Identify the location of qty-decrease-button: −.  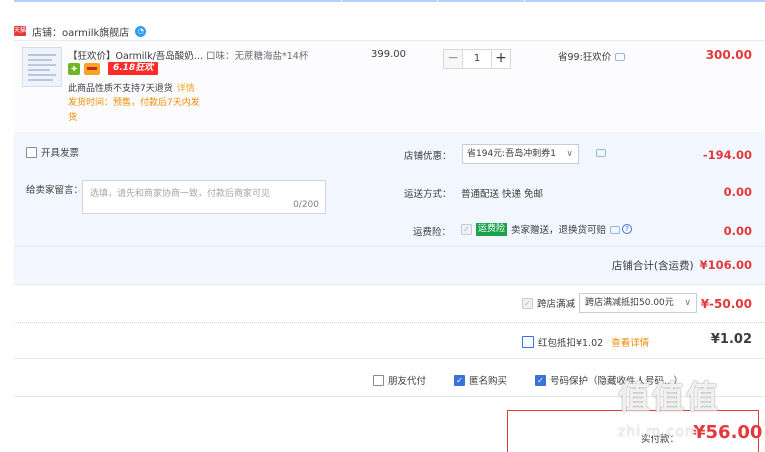
(453, 59).